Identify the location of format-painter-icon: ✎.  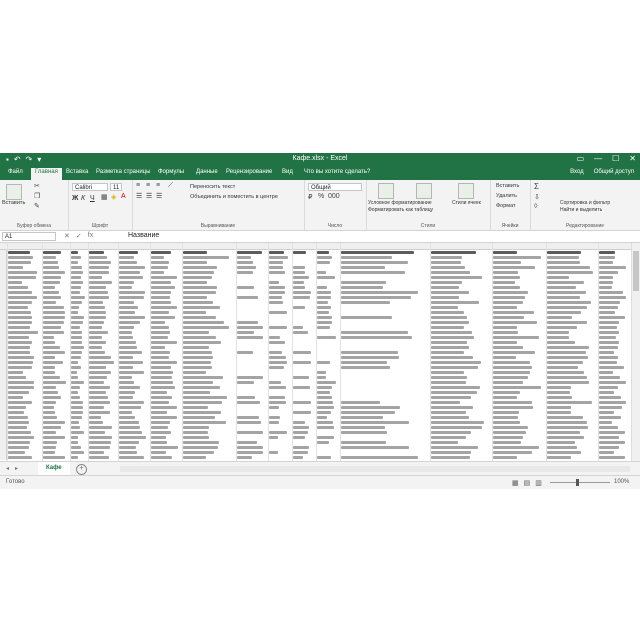
(37, 206).